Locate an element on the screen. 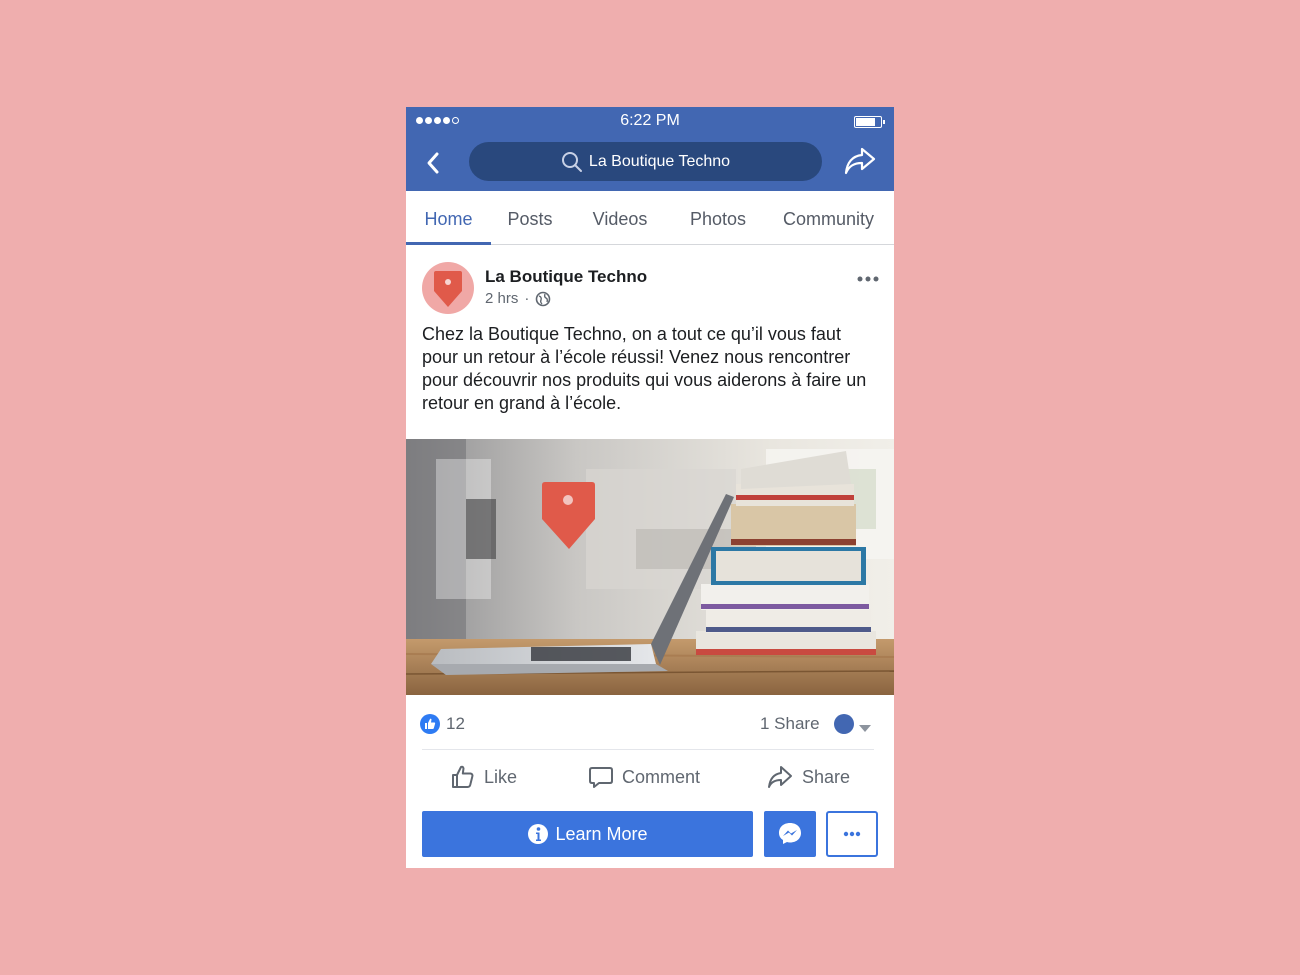  search-icon is located at coordinates (571, 161).